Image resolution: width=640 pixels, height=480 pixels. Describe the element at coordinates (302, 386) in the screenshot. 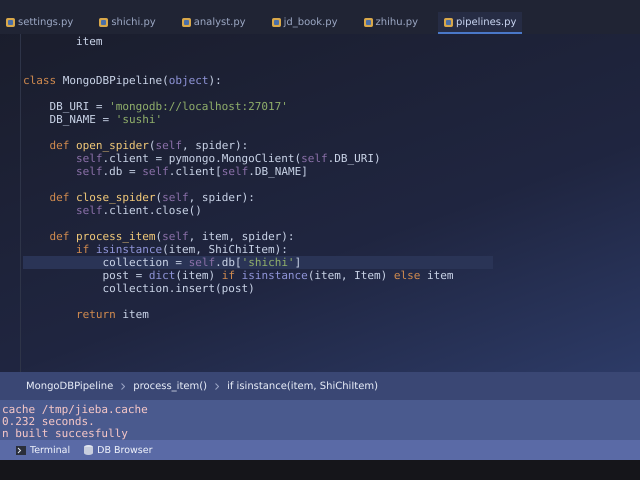

I see `breadcrumb-item: if isinstance(item, ShiChiItem)` at that location.